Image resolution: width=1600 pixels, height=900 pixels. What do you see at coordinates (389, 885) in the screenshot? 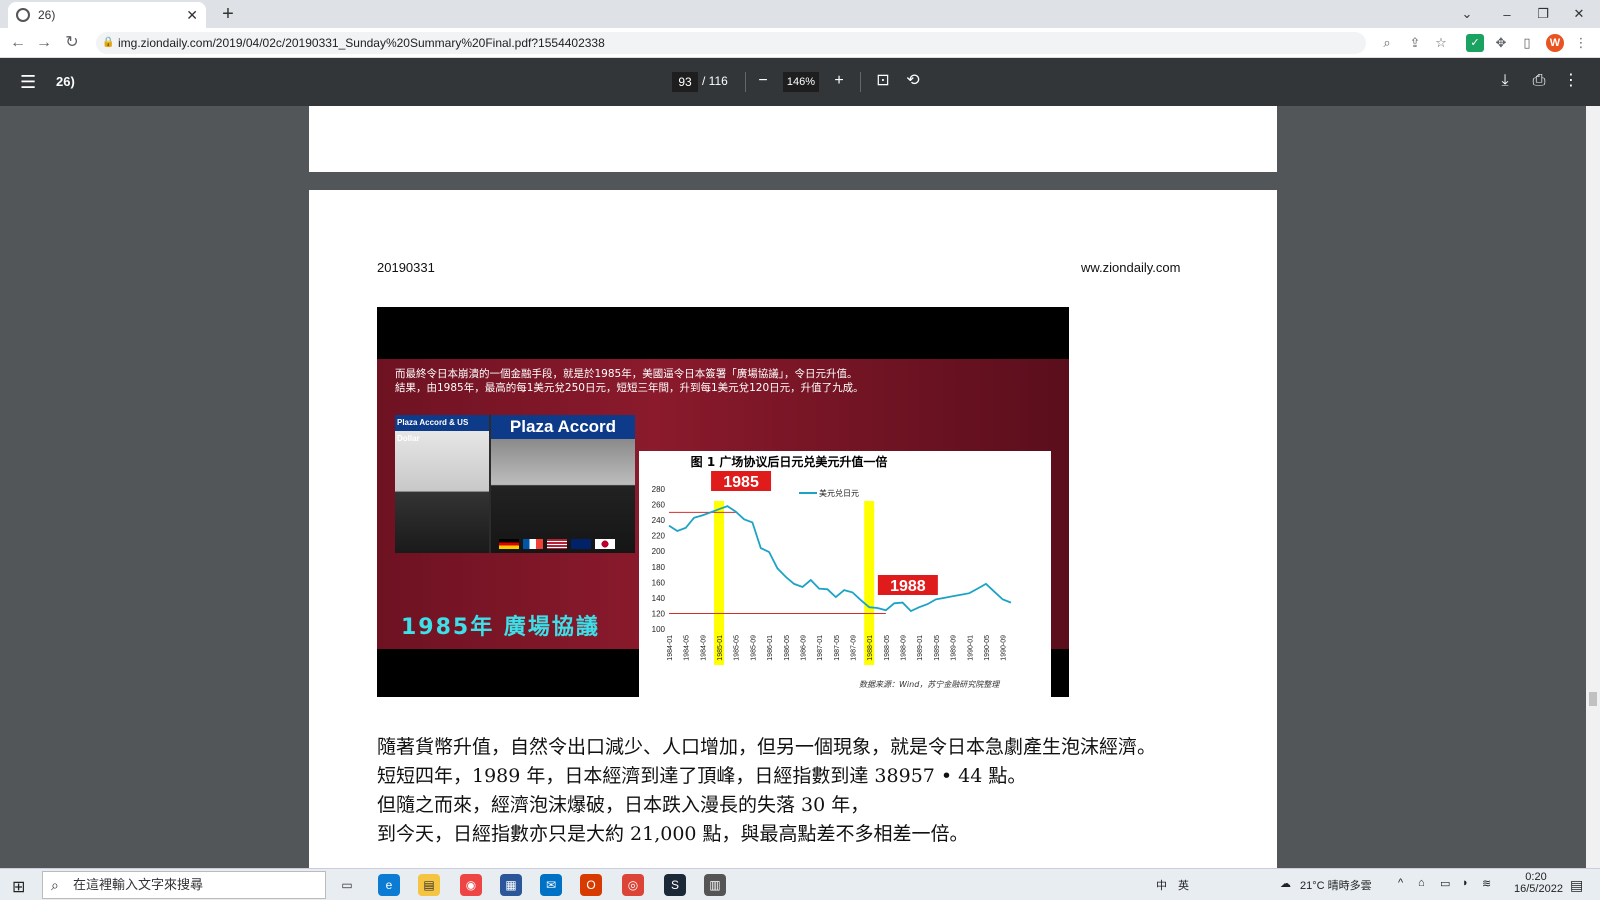
I see `edge-icon: e` at bounding box center [389, 885].